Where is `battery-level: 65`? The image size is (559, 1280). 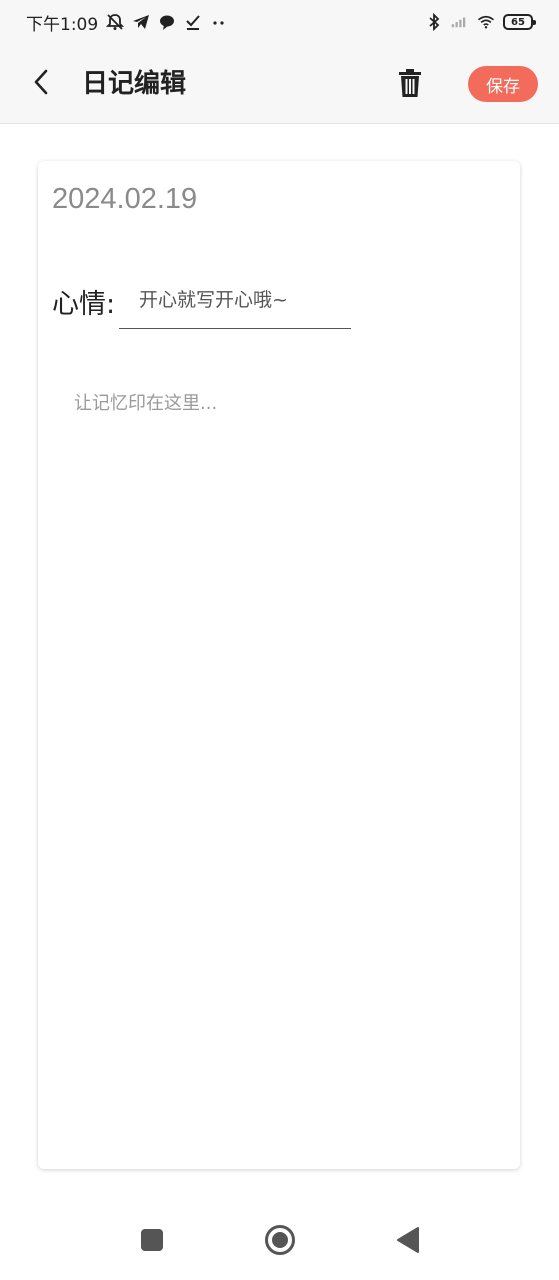
battery-level: 65 is located at coordinates (518, 22).